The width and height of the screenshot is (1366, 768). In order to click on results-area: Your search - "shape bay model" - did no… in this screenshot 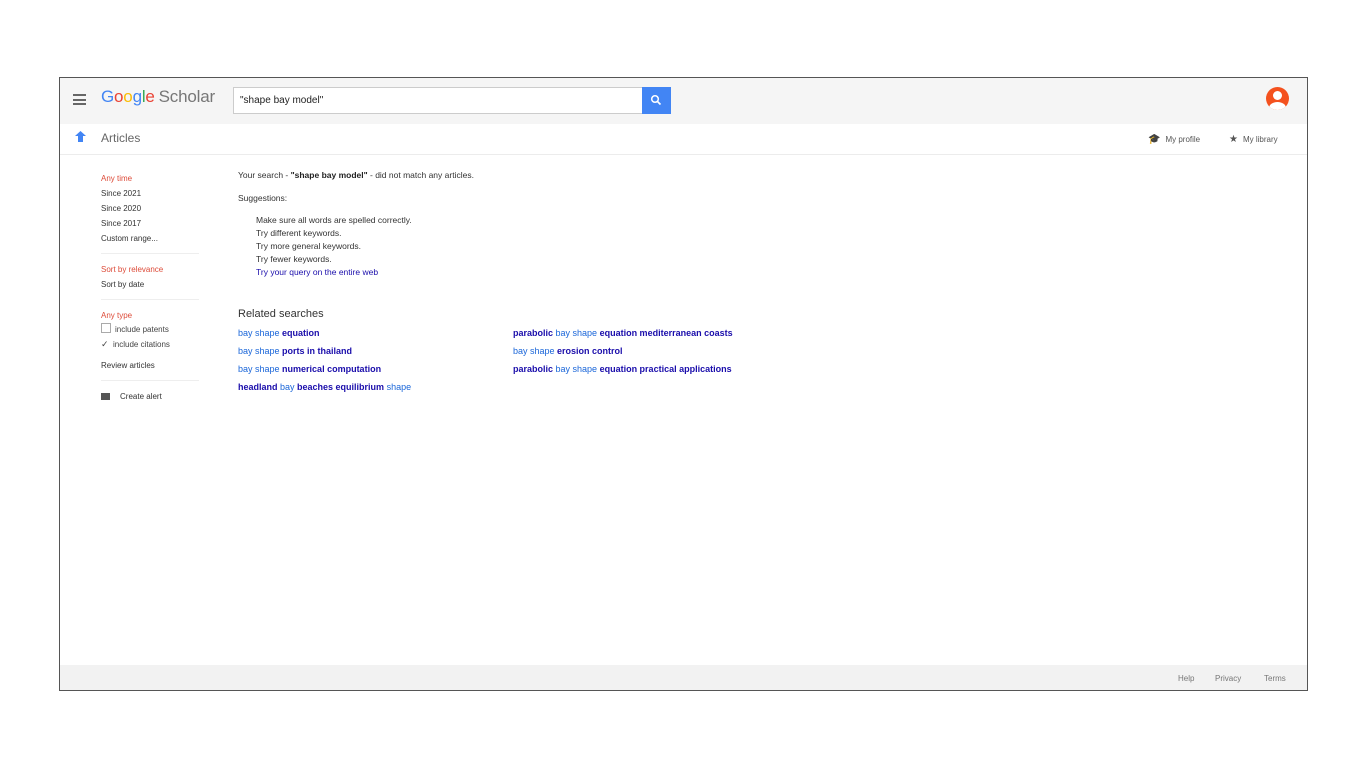, I will do `click(538, 280)`.